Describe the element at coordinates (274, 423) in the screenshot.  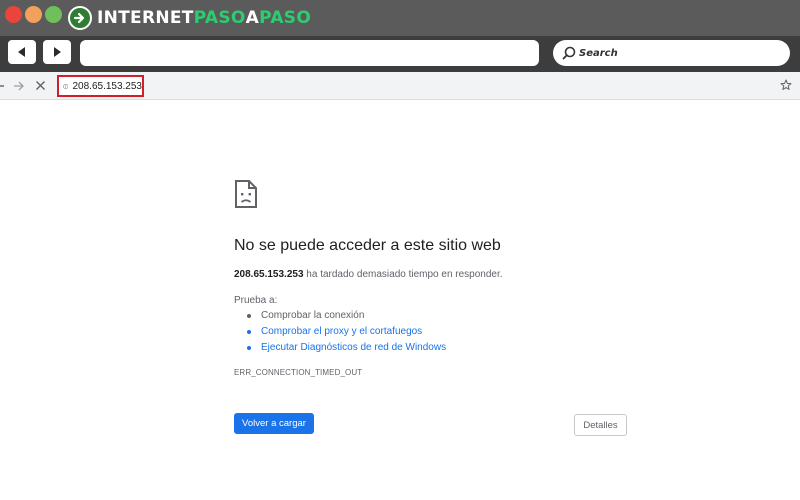
I see `reload-button: Volver a cargar` at that location.